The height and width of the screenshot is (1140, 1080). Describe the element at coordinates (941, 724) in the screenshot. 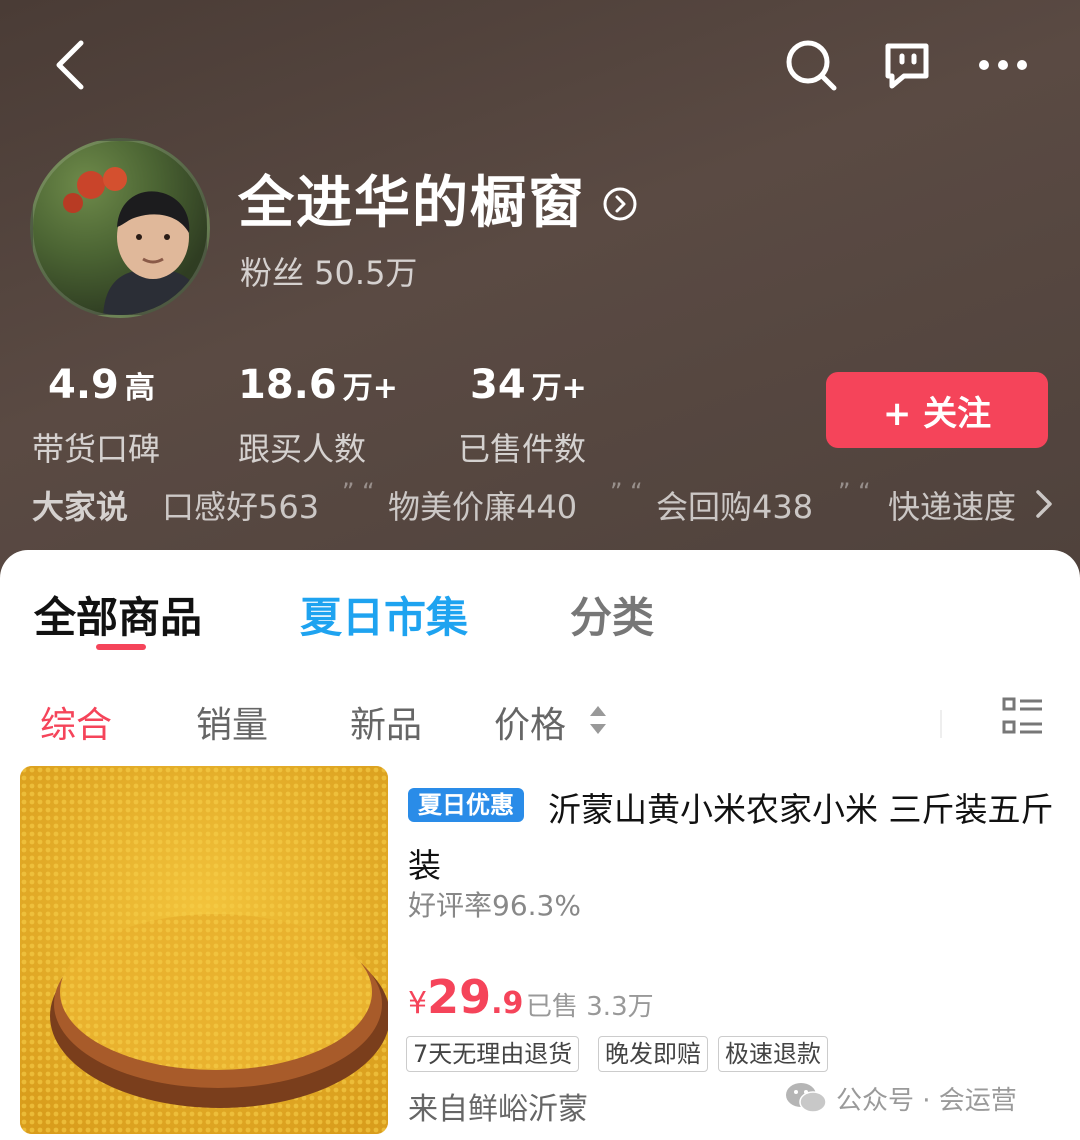

I see `divider` at that location.